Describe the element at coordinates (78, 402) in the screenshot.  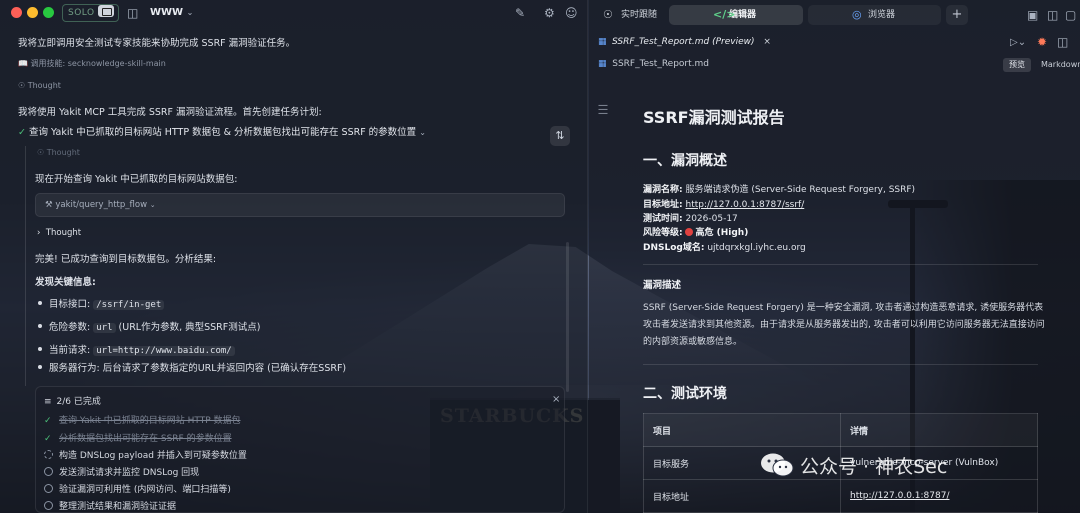
I see `todo-progress-text: 2/6 已完成` at that location.